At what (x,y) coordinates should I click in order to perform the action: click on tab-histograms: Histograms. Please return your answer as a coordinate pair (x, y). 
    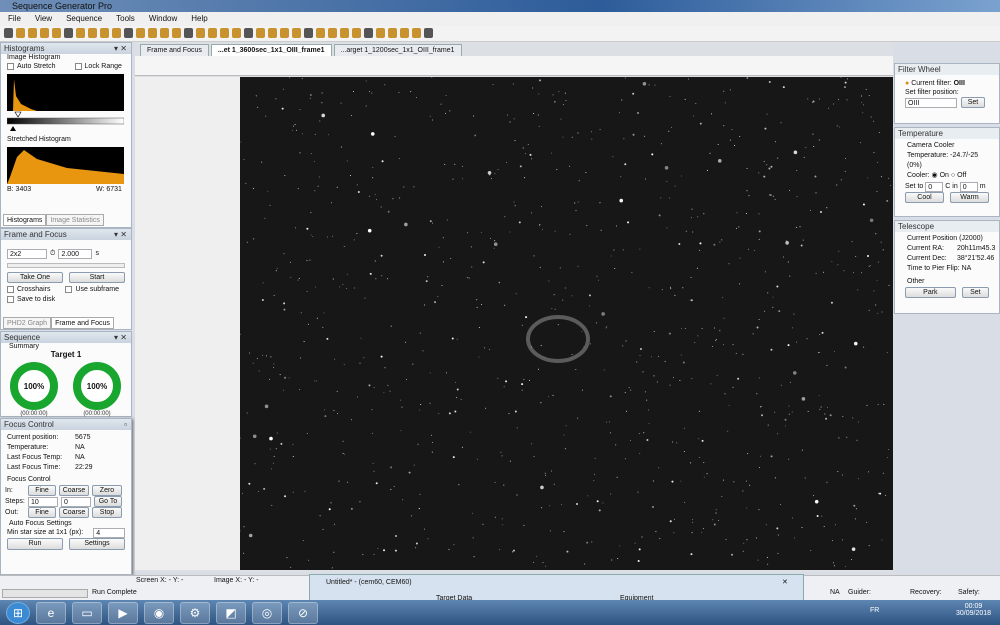
    Looking at the image, I should click on (25, 220).